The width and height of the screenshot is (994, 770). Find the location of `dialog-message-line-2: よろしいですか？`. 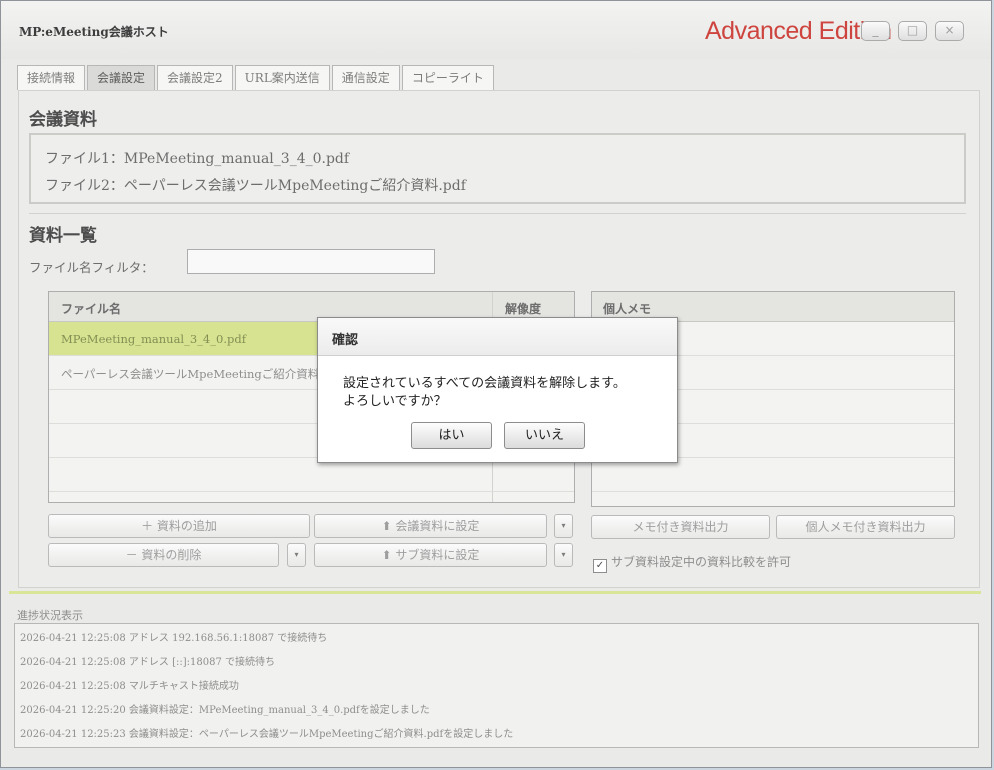

dialog-message-line-2: よろしいですか？ is located at coordinates (395, 401).